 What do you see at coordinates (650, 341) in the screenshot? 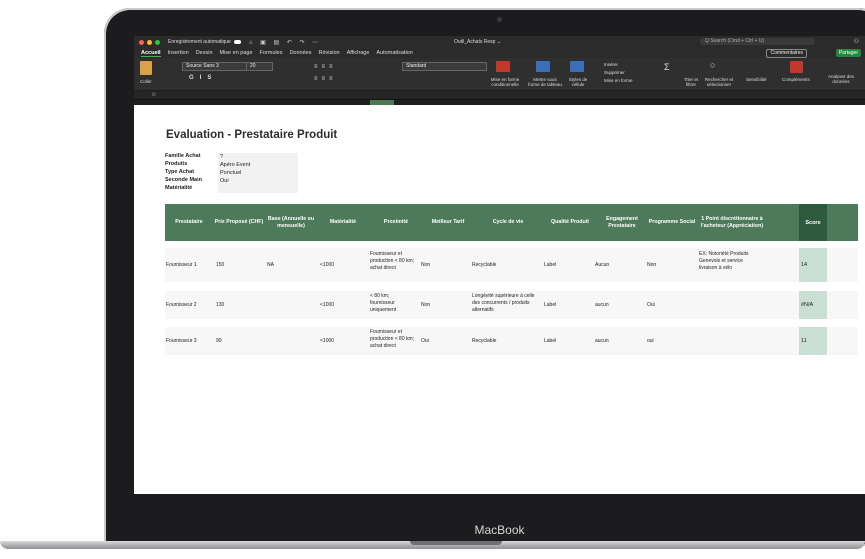
I see `cell-programme-social: oui` at bounding box center [650, 341].